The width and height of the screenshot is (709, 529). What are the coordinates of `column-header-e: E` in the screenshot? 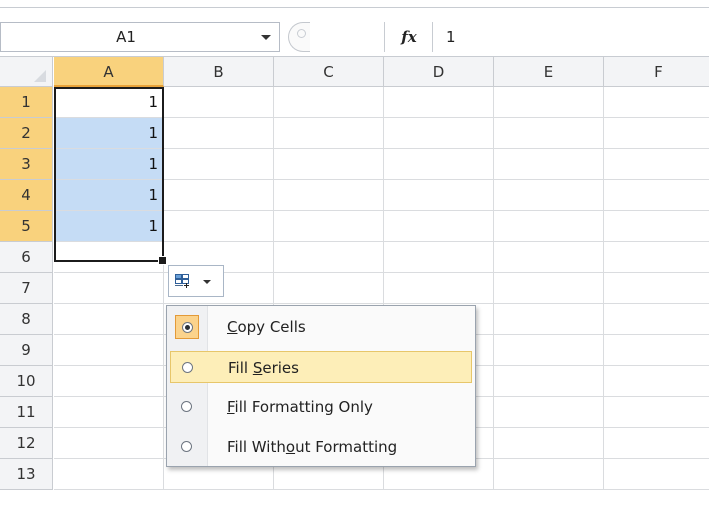 It's located at (549, 72).